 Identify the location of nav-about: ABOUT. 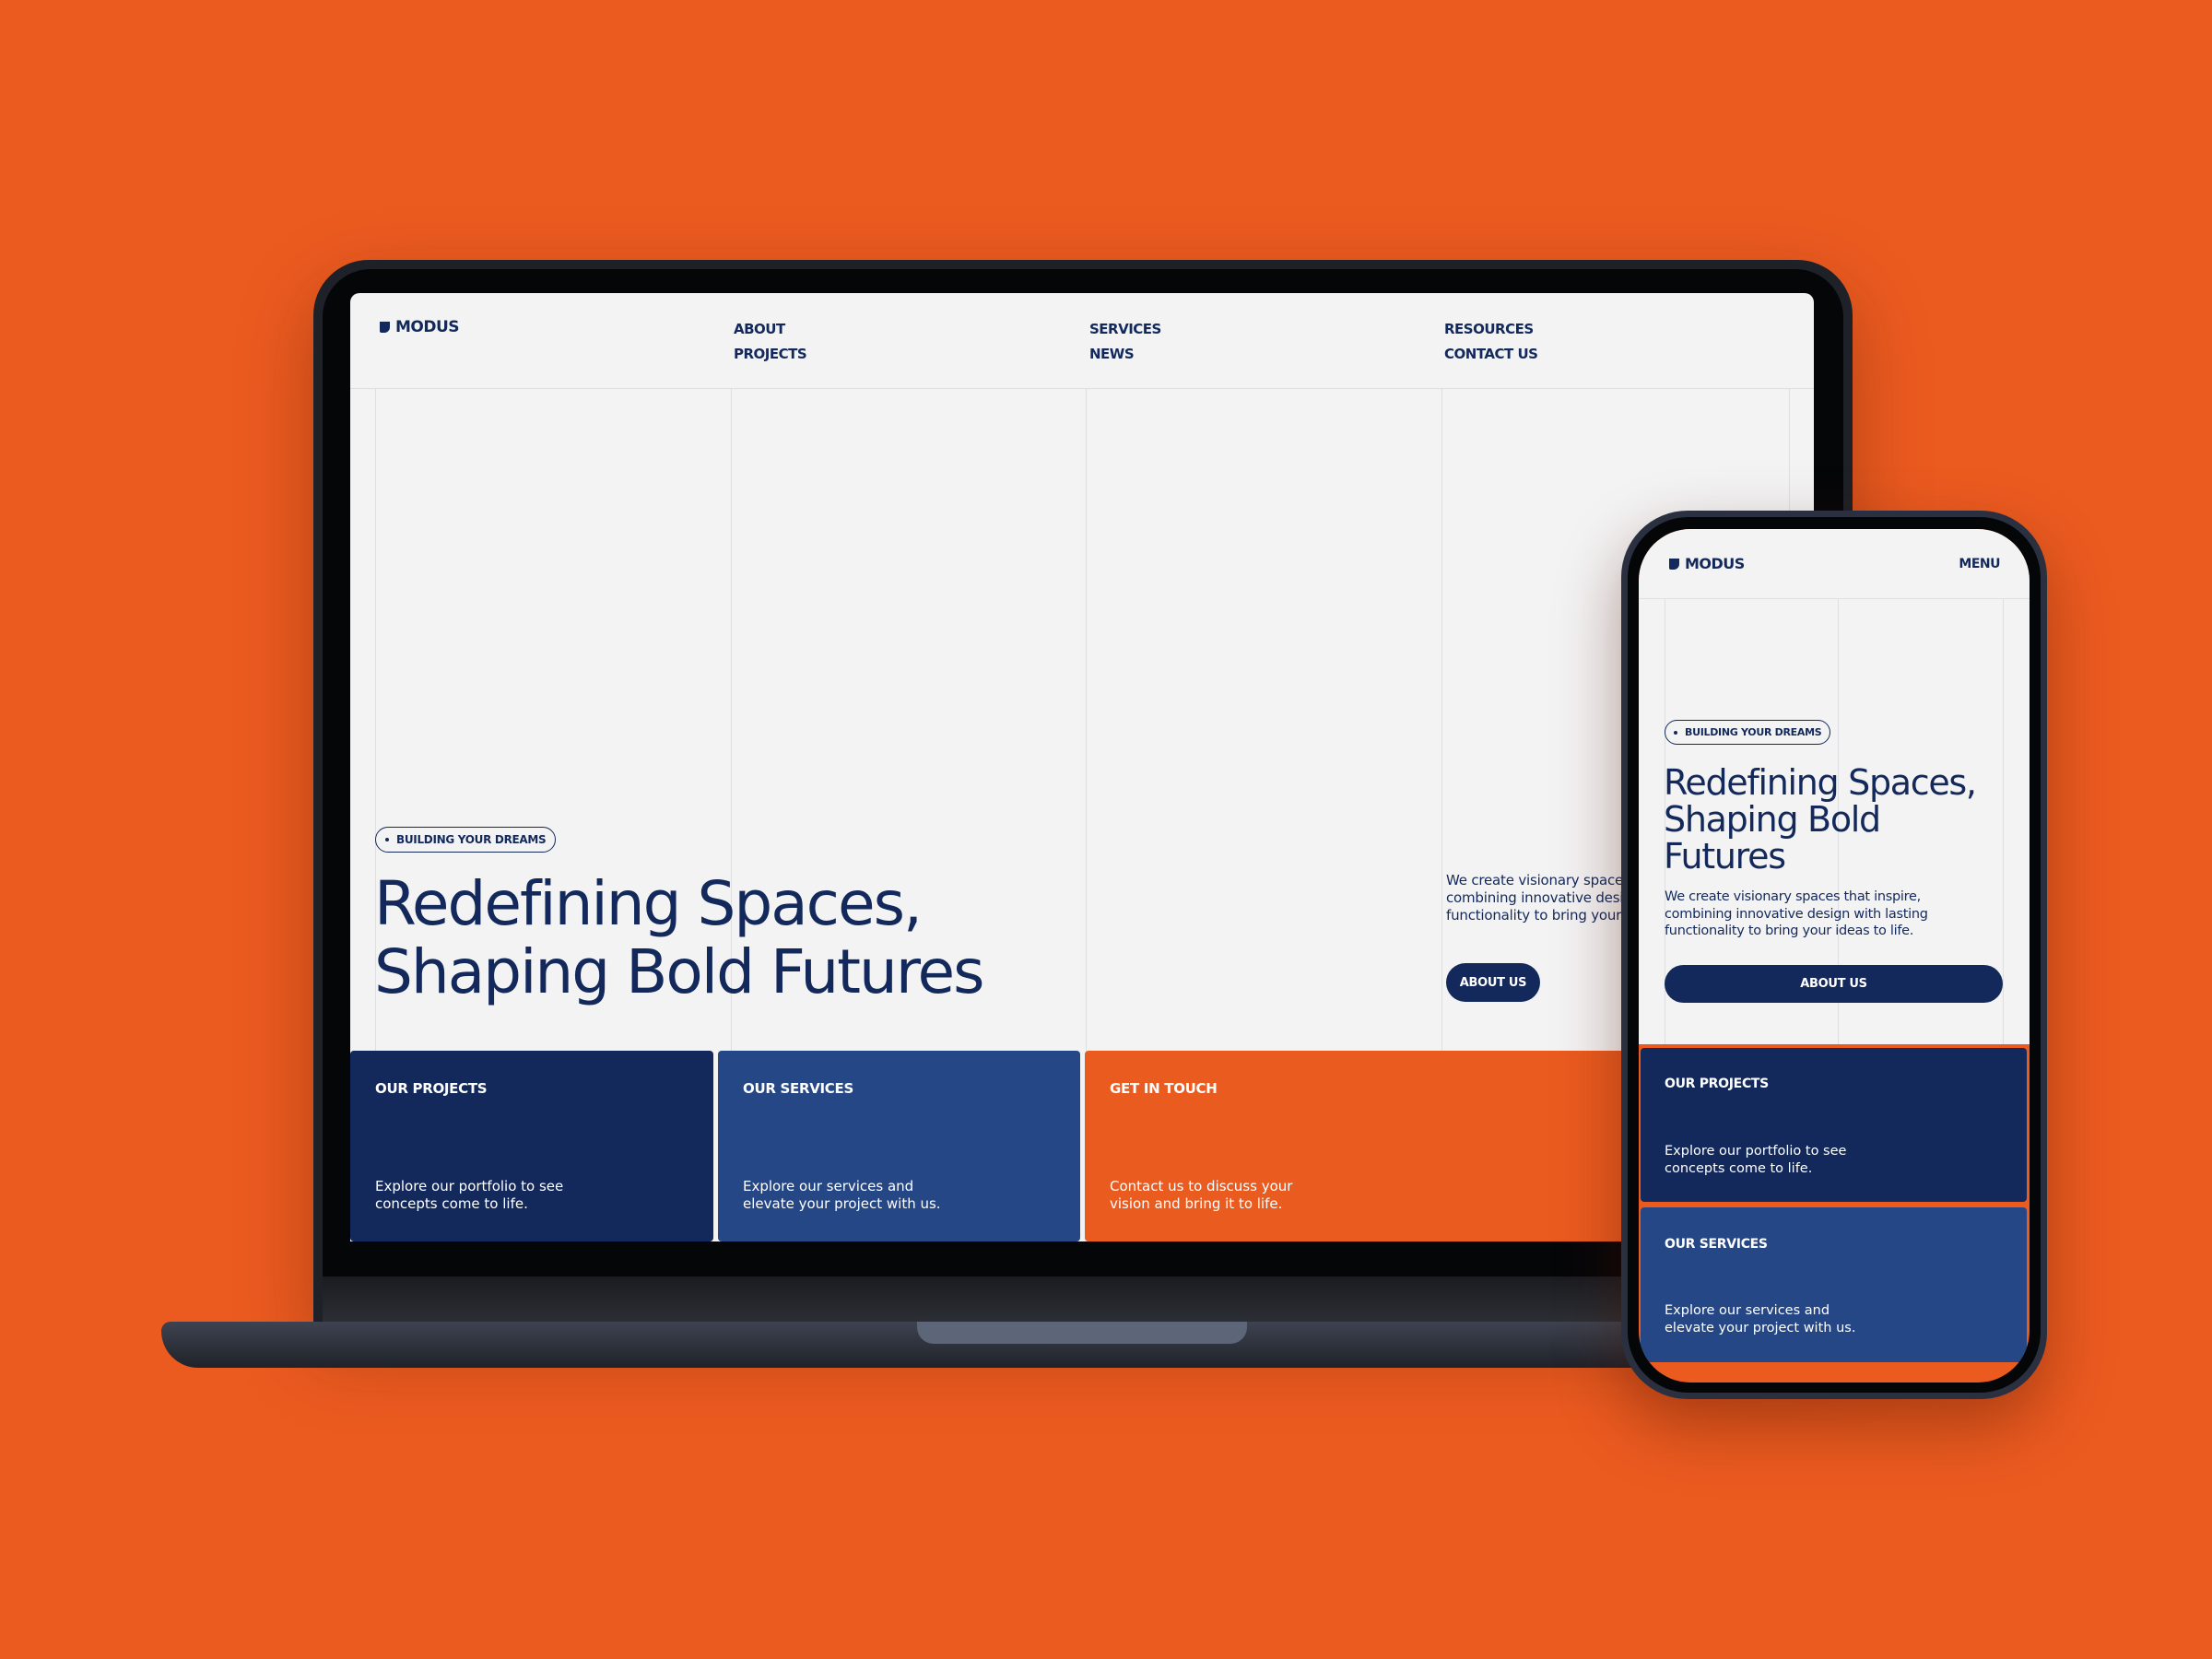
(759, 329).